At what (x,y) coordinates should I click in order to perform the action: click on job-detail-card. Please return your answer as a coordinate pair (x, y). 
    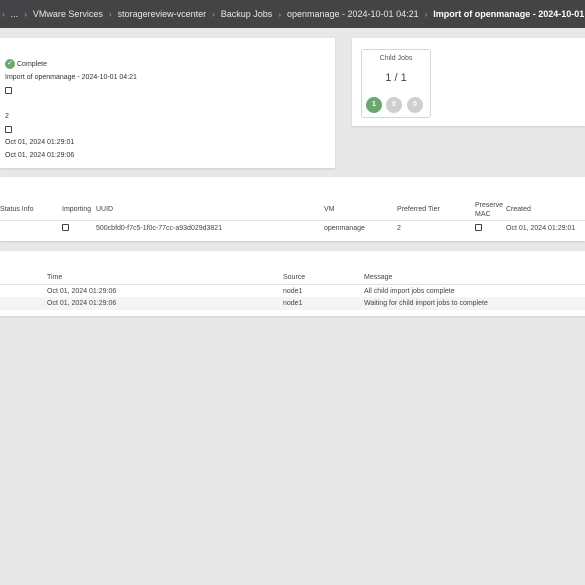
    Looking at the image, I should click on (167, 103).